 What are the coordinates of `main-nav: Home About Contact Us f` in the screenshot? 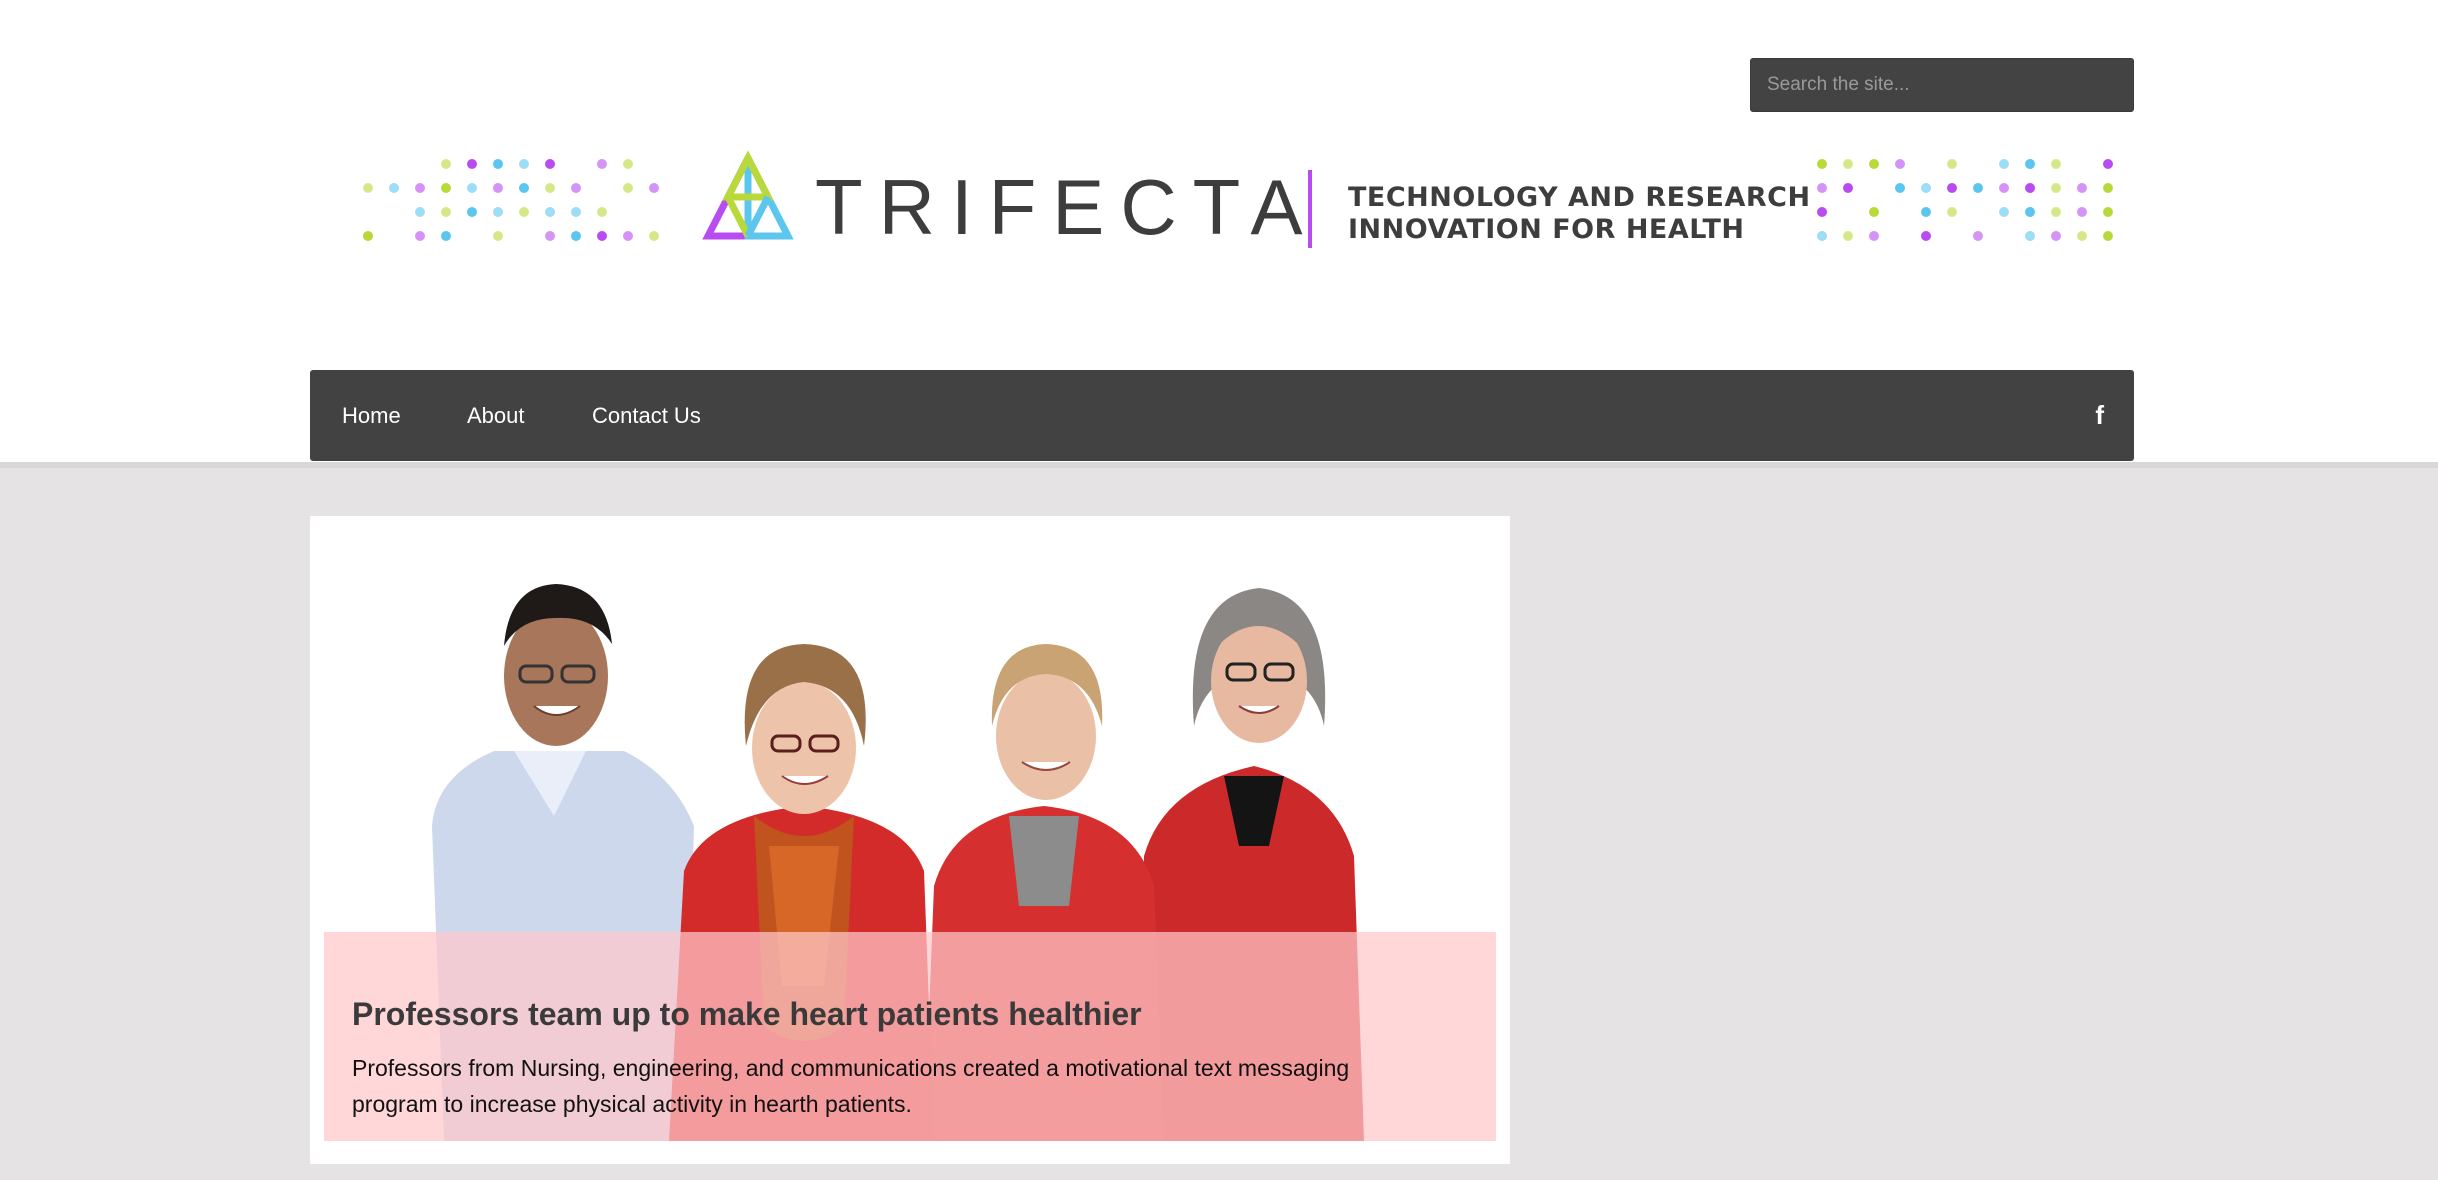 It's located at (1222, 415).